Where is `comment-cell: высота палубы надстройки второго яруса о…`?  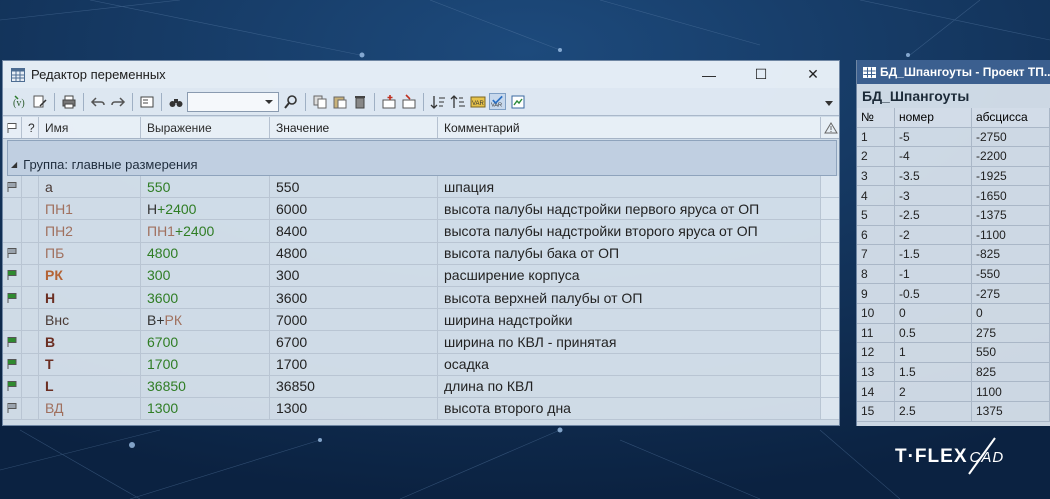 comment-cell: высота палубы надстройки второго яруса о… is located at coordinates (629, 231).